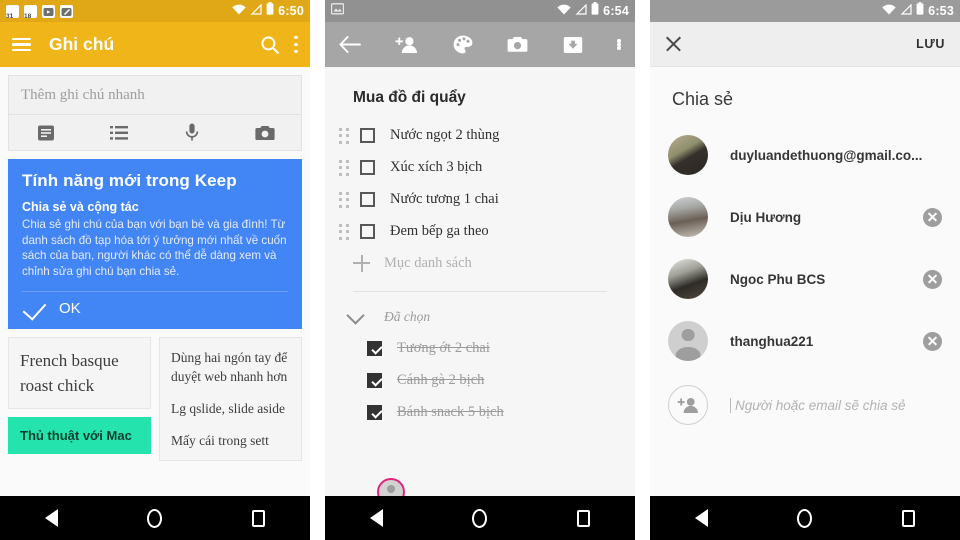  What do you see at coordinates (350, 44) in the screenshot?
I see `back-arrow-icon` at bounding box center [350, 44].